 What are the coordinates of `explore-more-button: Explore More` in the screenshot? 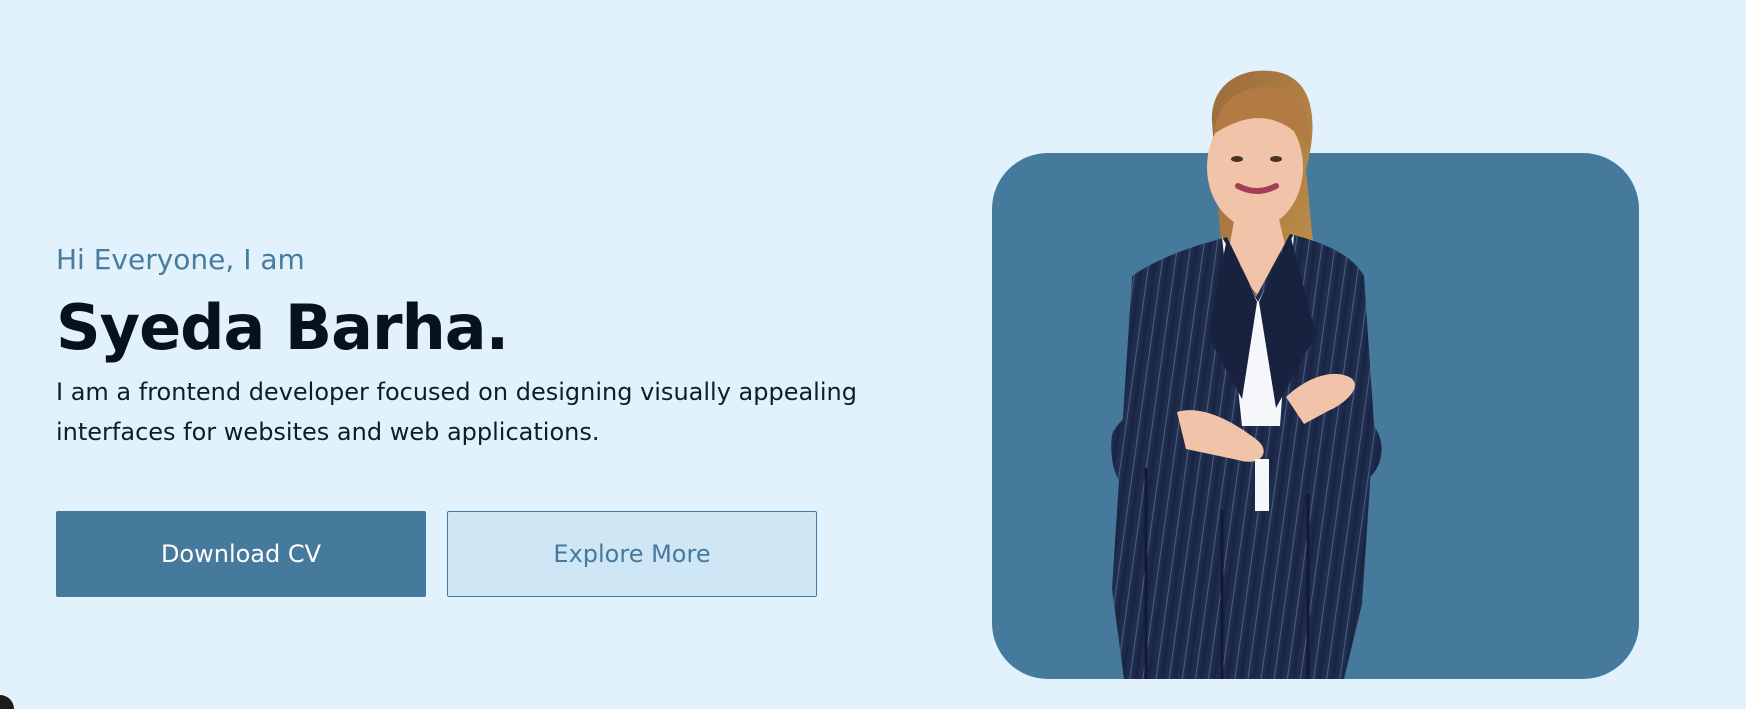 It's located at (632, 554).